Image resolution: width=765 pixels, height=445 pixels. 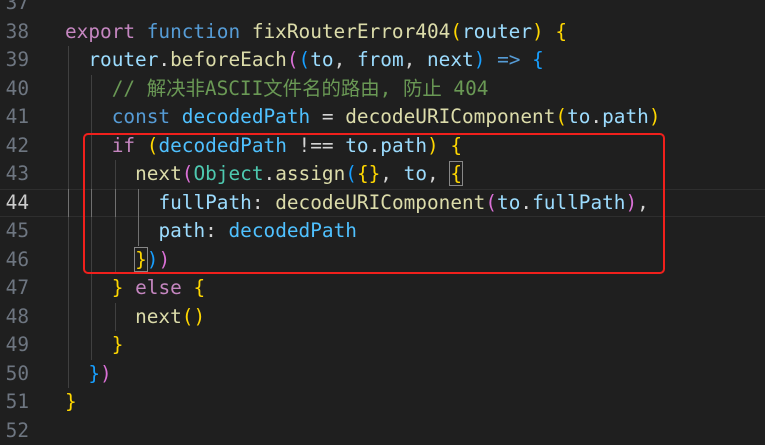 What do you see at coordinates (382, 288) in the screenshot?
I see `code-line: 47} else {` at bounding box center [382, 288].